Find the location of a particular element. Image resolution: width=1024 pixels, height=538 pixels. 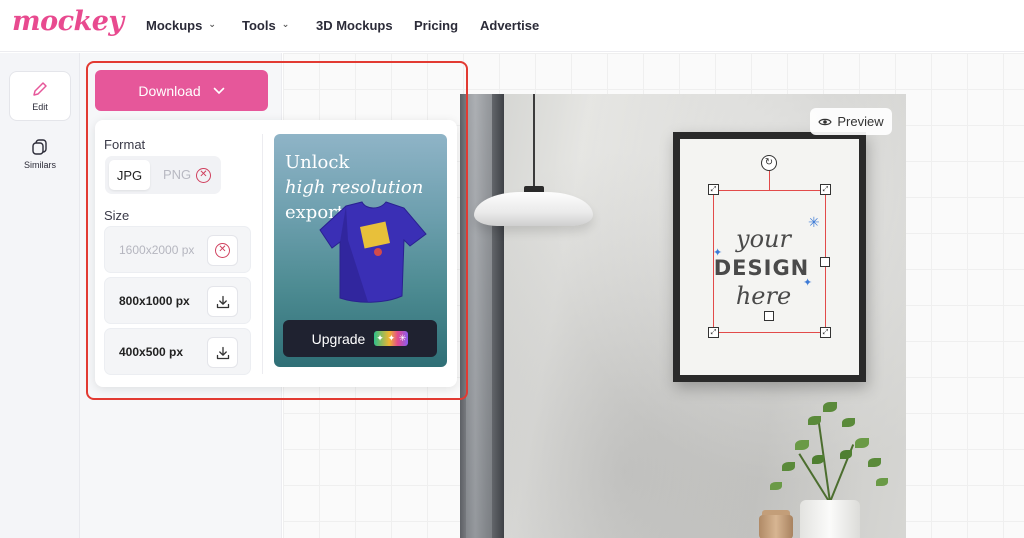

resize-handle-bottom-left: ⤢ is located at coordinates (713, 332).